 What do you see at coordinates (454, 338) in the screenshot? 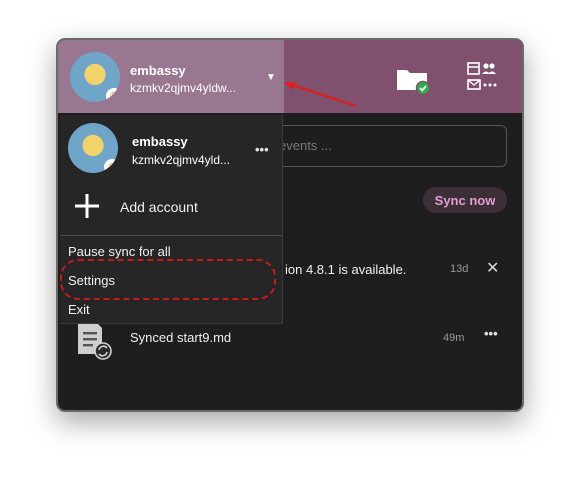
I see `notification-time: 49m` at bounding box center [454, 338].